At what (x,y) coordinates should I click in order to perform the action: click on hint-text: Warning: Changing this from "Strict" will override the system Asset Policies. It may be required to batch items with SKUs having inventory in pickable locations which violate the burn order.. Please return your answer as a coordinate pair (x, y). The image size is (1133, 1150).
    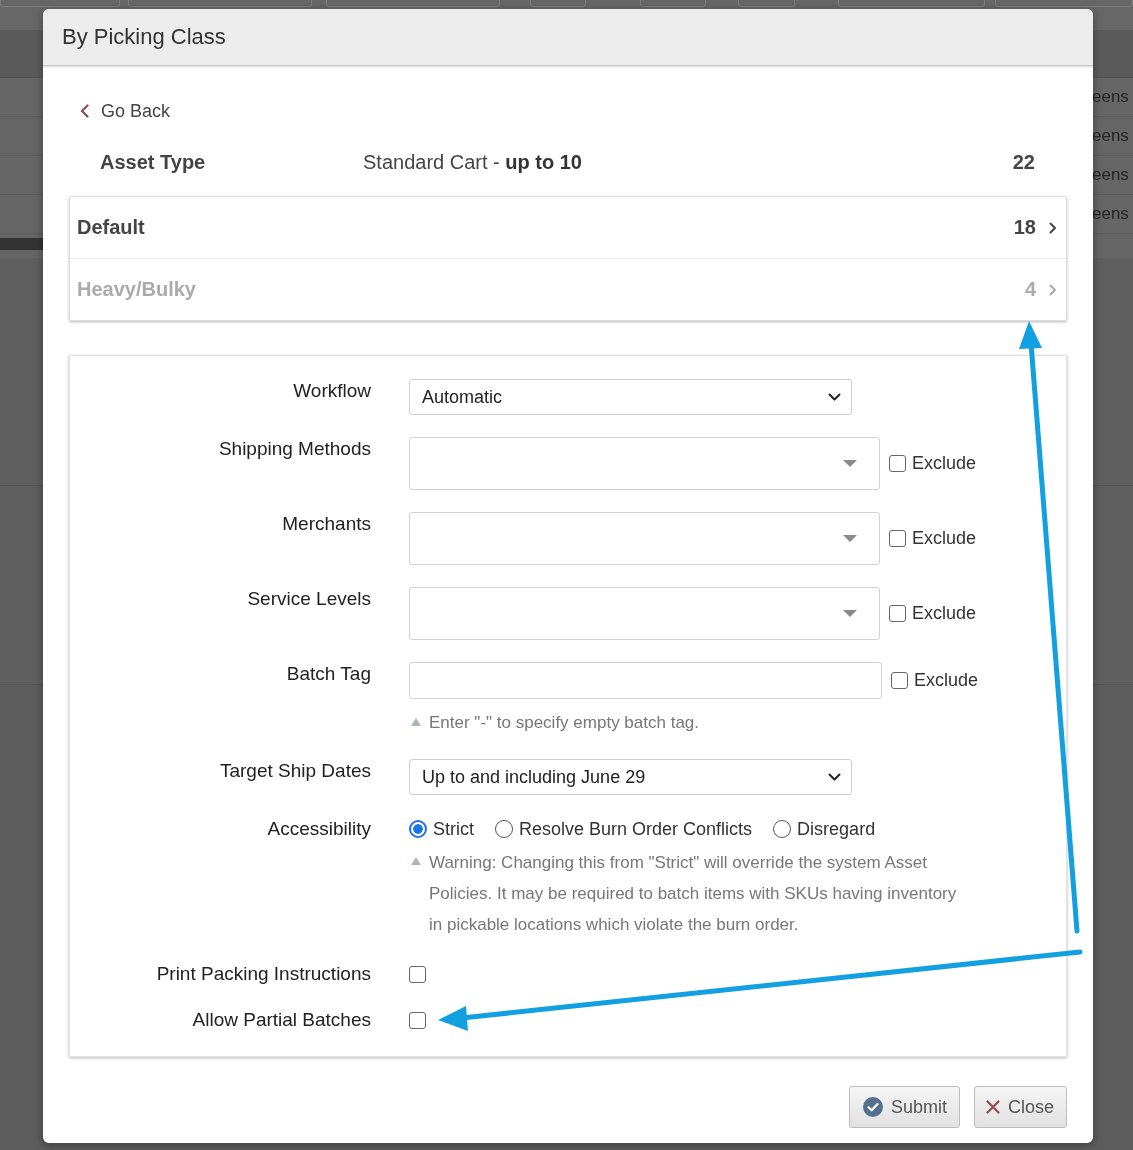
    Looking at the image, I should click on (693, 894).